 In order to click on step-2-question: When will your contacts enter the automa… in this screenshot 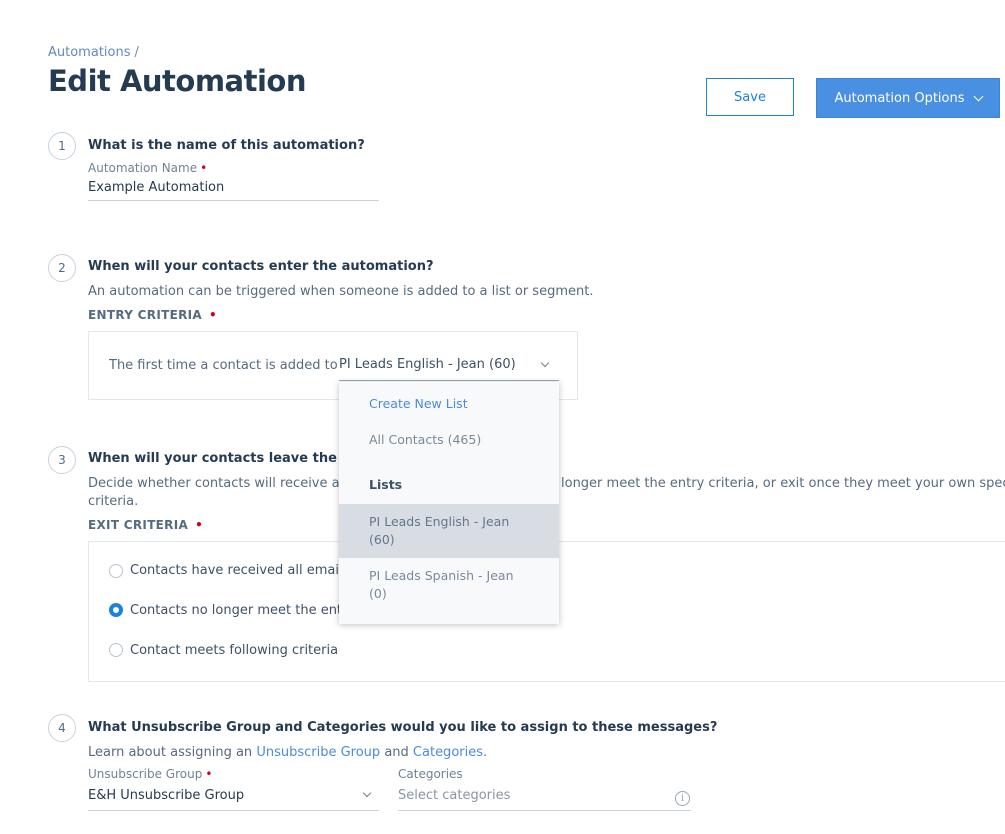, I will do `click(261, 266)`.